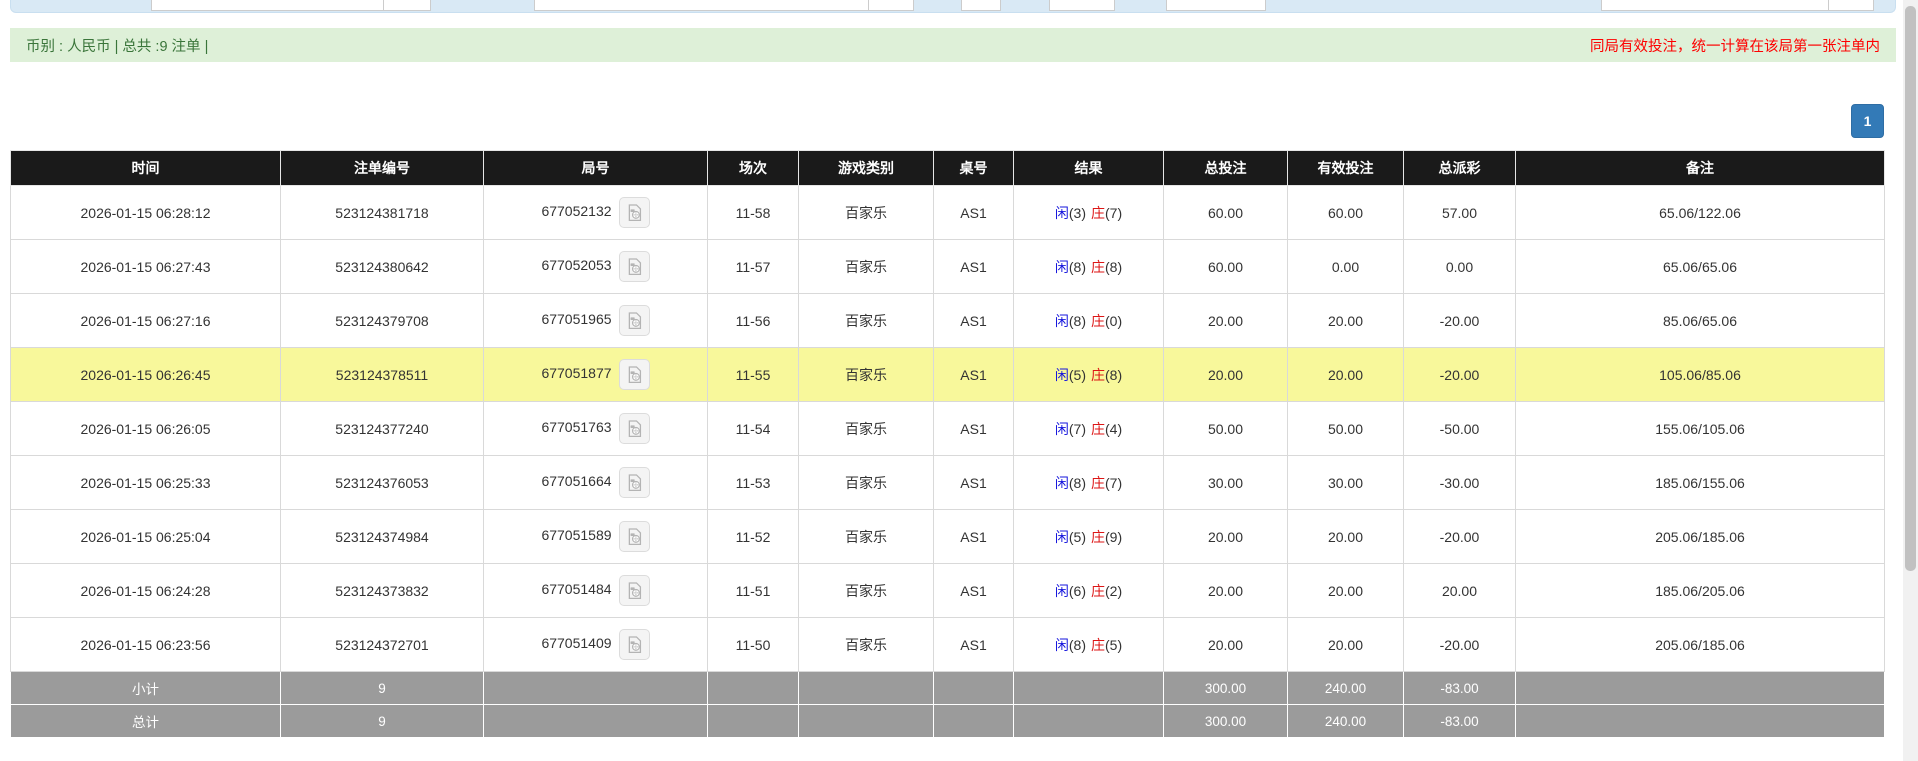 The image size is (1918, 761). I want to click on cell-round-no: 677051877, so click(595, 374).